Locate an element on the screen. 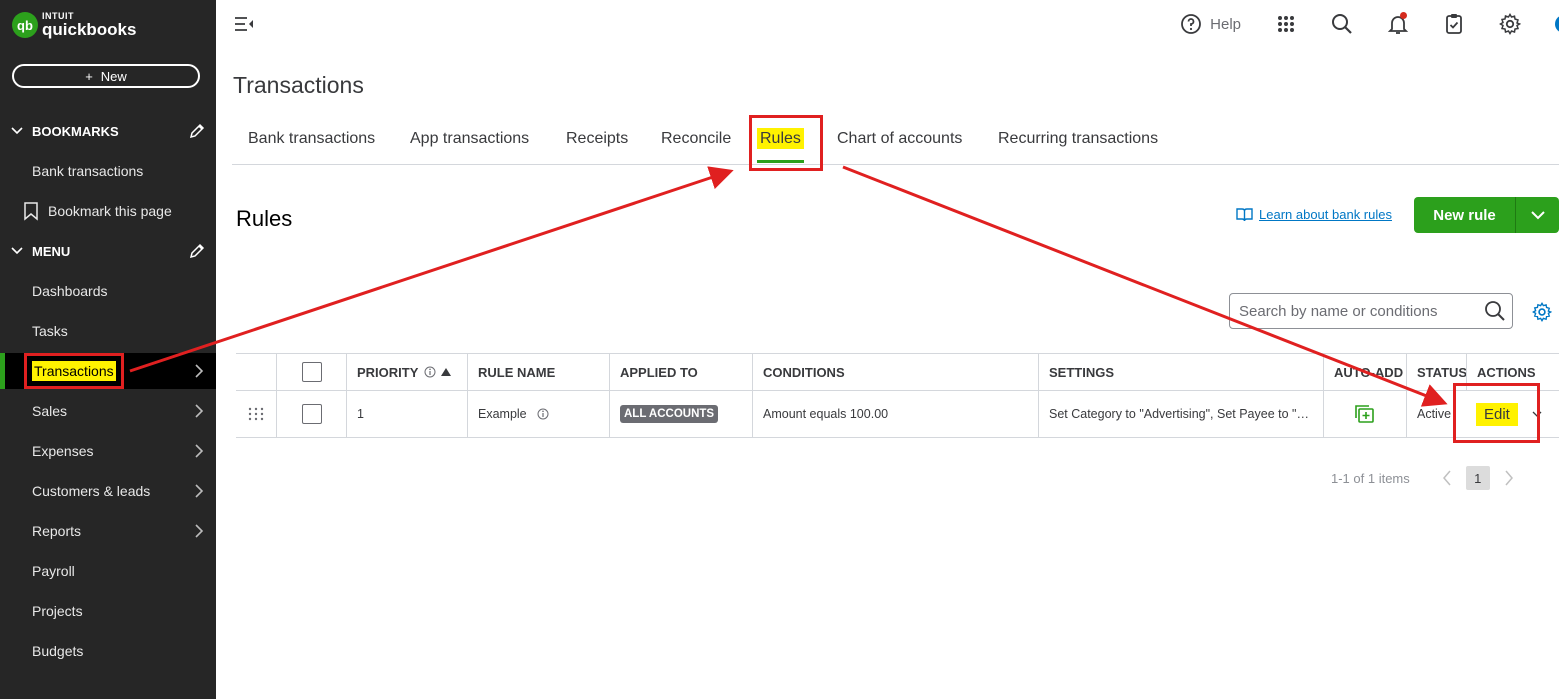 The width and height of the screenshot is (1559, 699). drag-handle-icon is located at coordinates (256, 414).